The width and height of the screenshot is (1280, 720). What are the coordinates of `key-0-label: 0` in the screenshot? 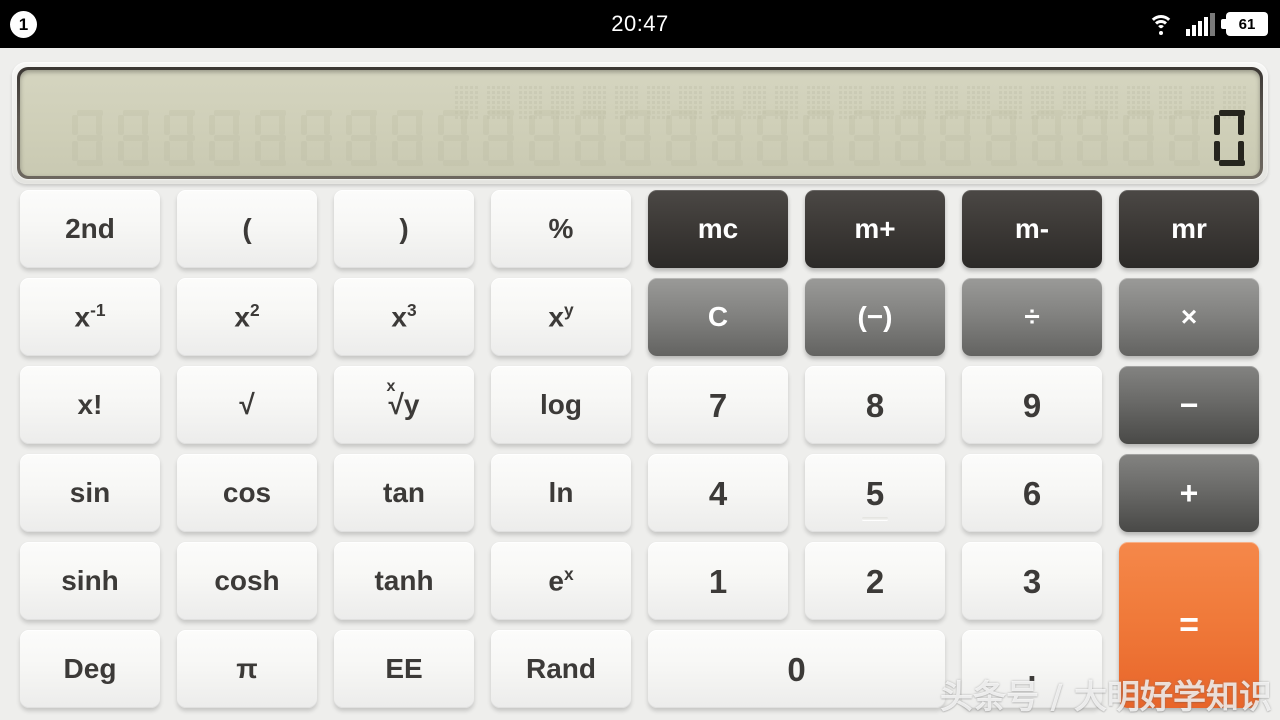 It's located at (796, 669).